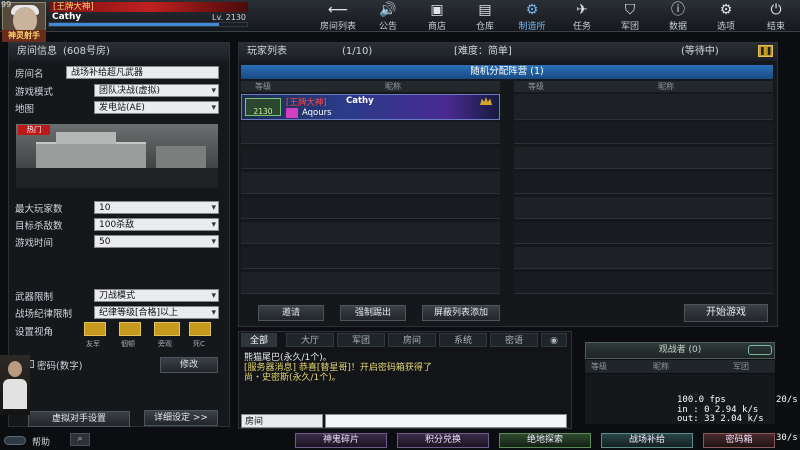 This screenshot has height=450, width=800. I want to click on fps-readout: 100.0 fps, so click(701, 400).